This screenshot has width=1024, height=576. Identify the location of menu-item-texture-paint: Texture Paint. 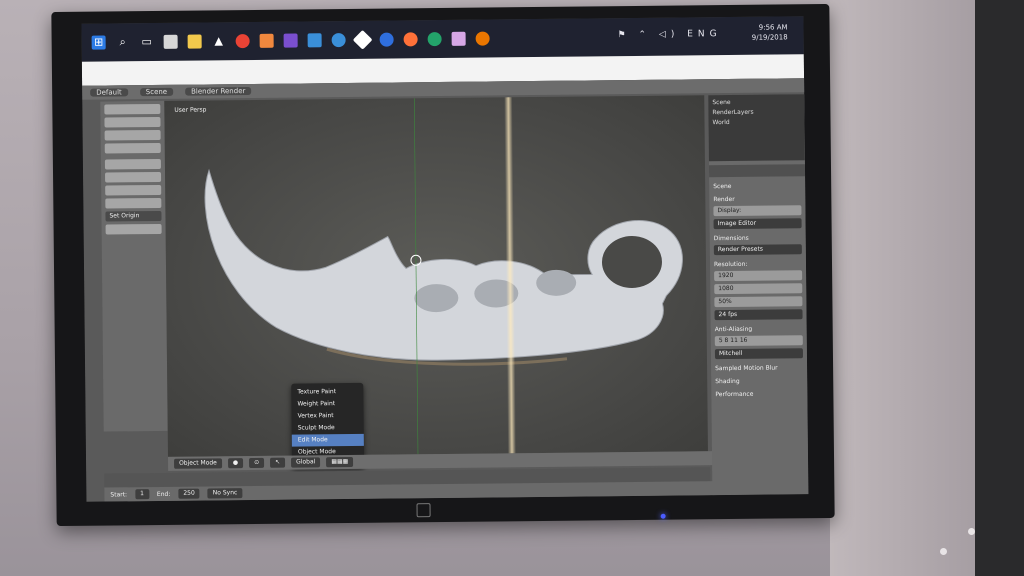
(327, 392).